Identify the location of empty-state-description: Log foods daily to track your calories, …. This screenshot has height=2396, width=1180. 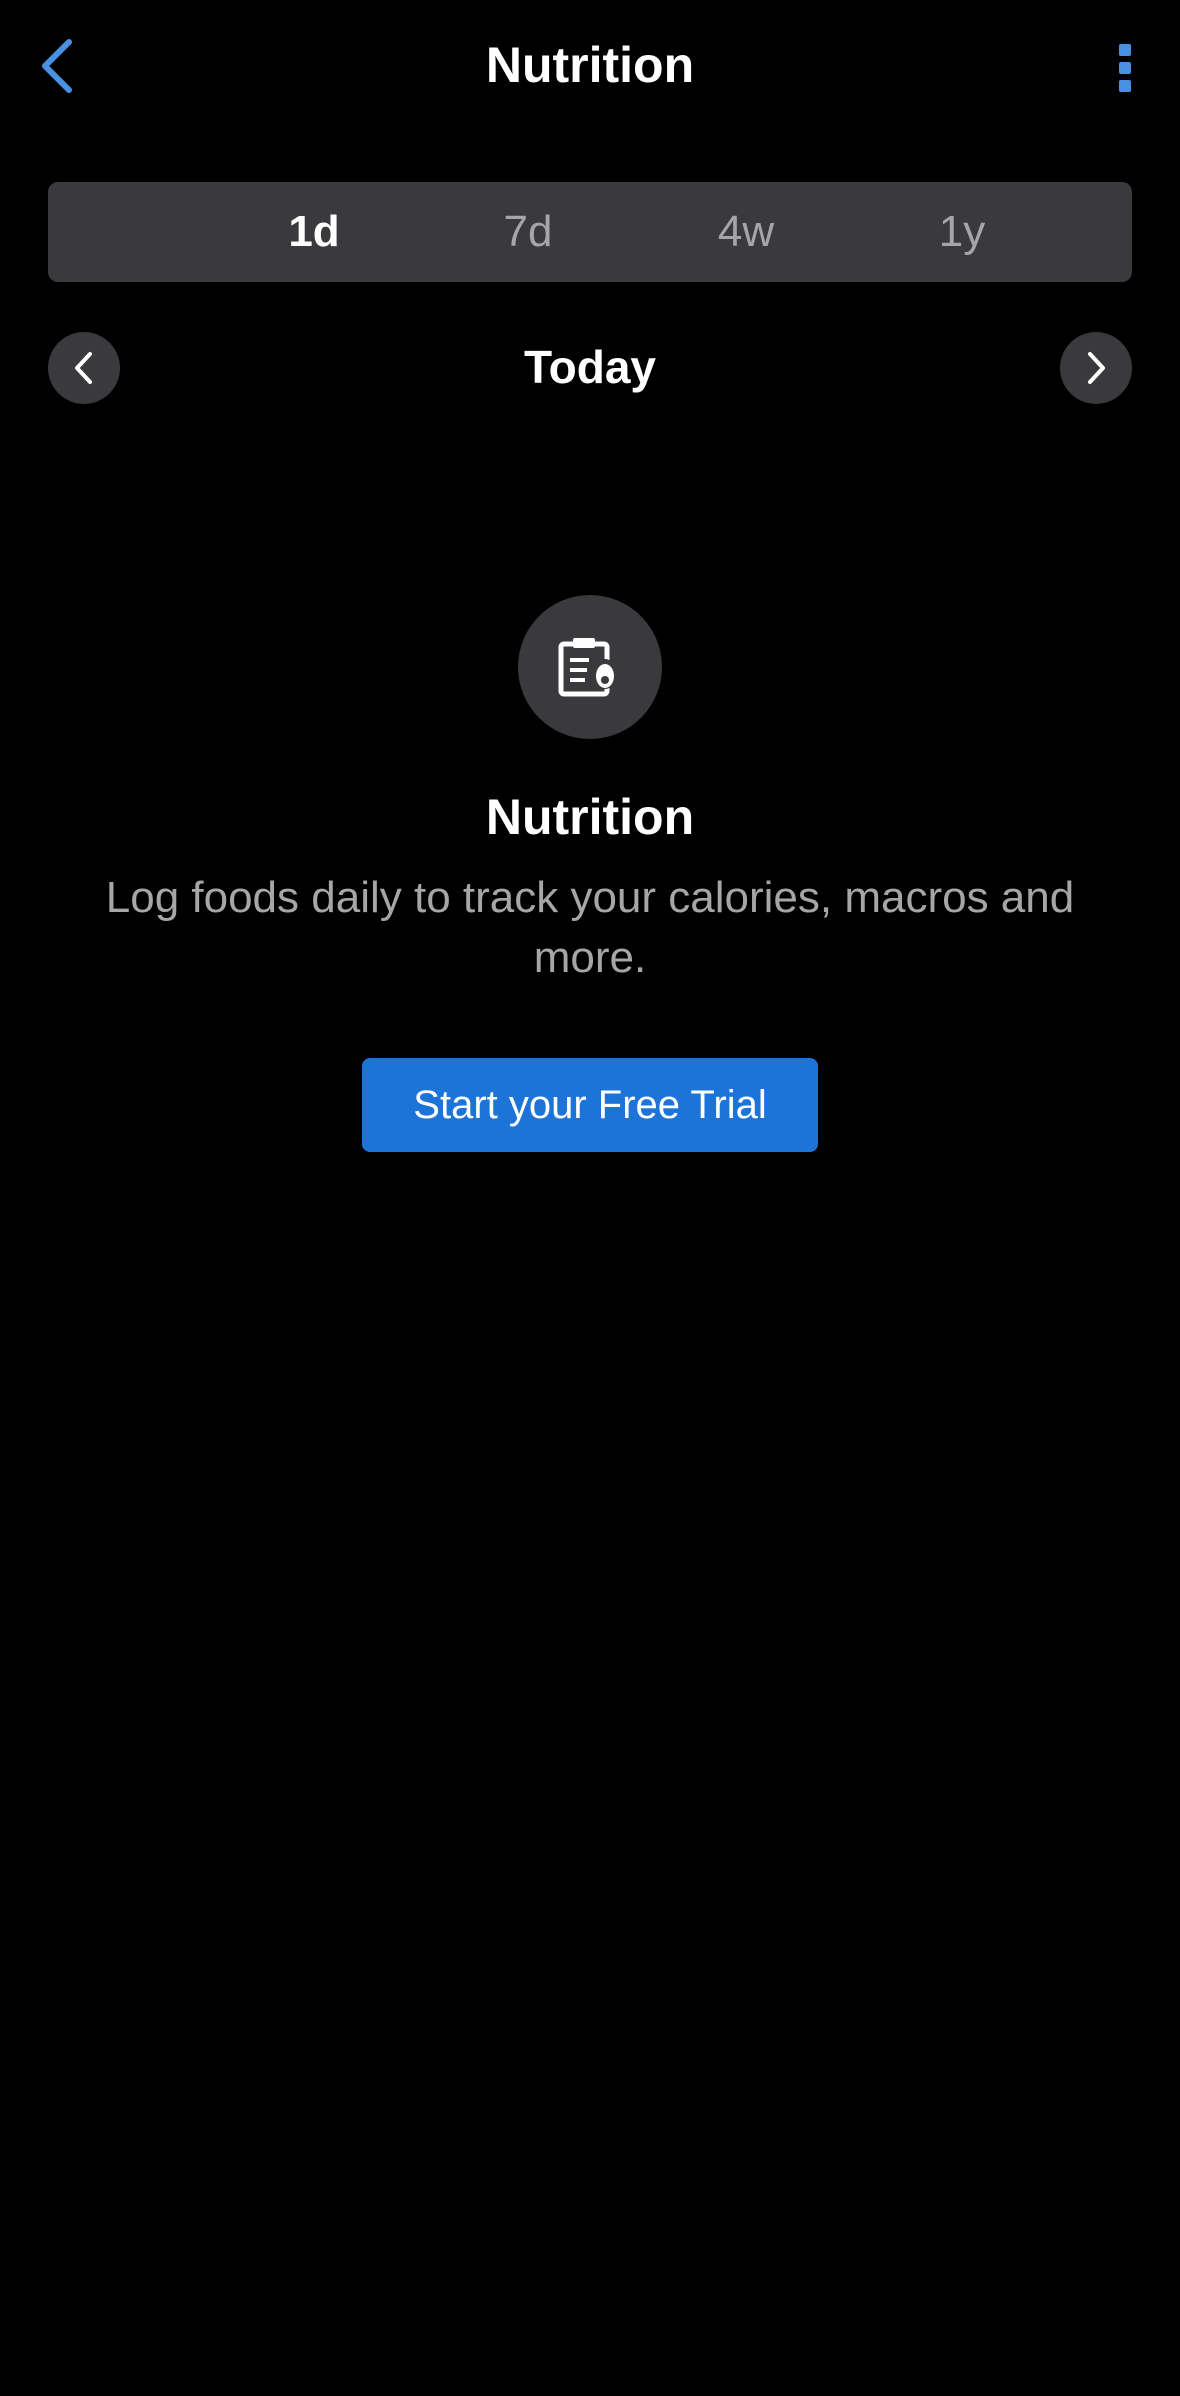
(590, 927).